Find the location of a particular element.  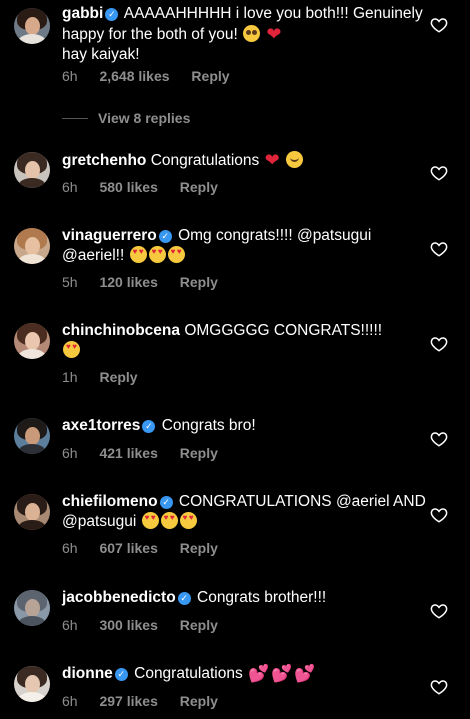

likes-count: 297 likes is located at coordinates (128, 701).